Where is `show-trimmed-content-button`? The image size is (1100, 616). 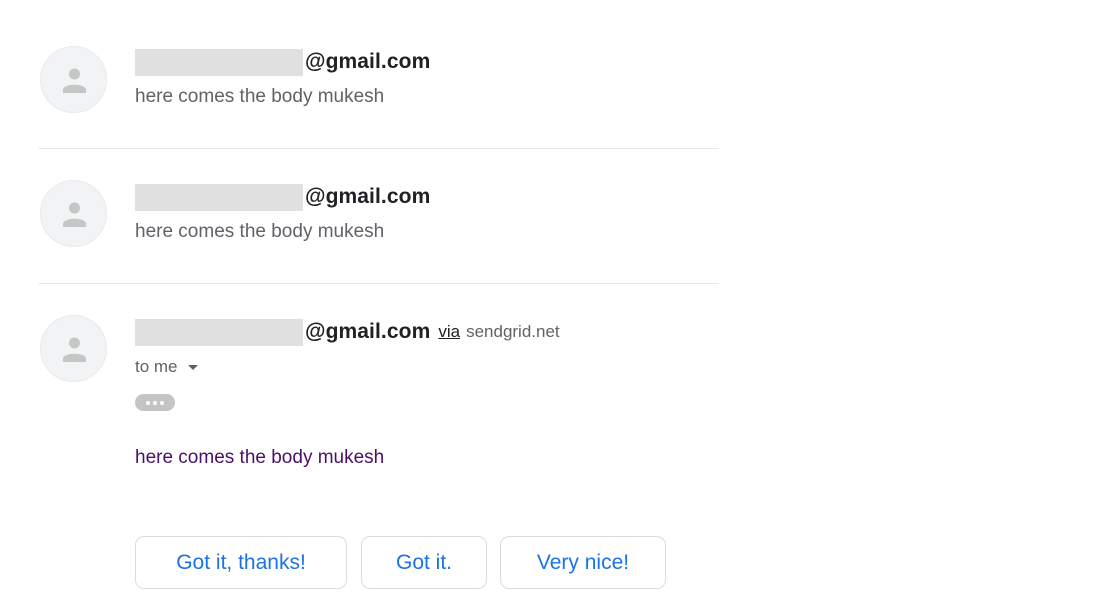 show-trimmed-content-button is located at coordinates (155, 402).